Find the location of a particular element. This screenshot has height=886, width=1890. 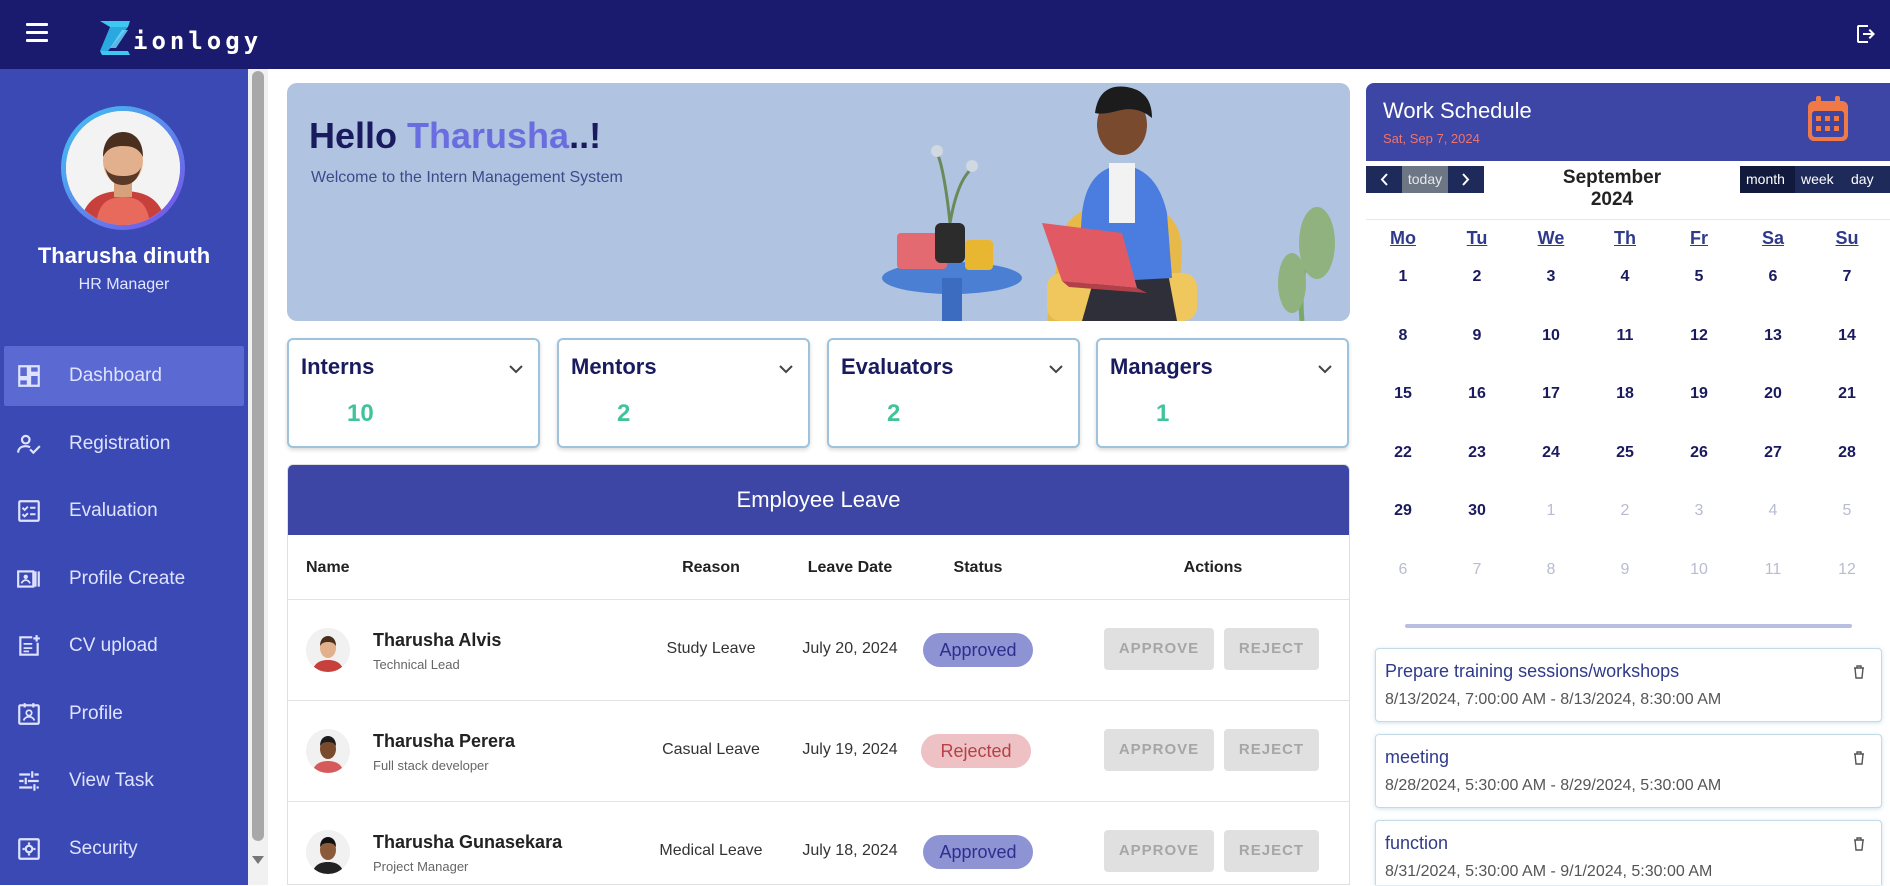

sidebar-item-label: Profile is located at coordinates (96, 713).